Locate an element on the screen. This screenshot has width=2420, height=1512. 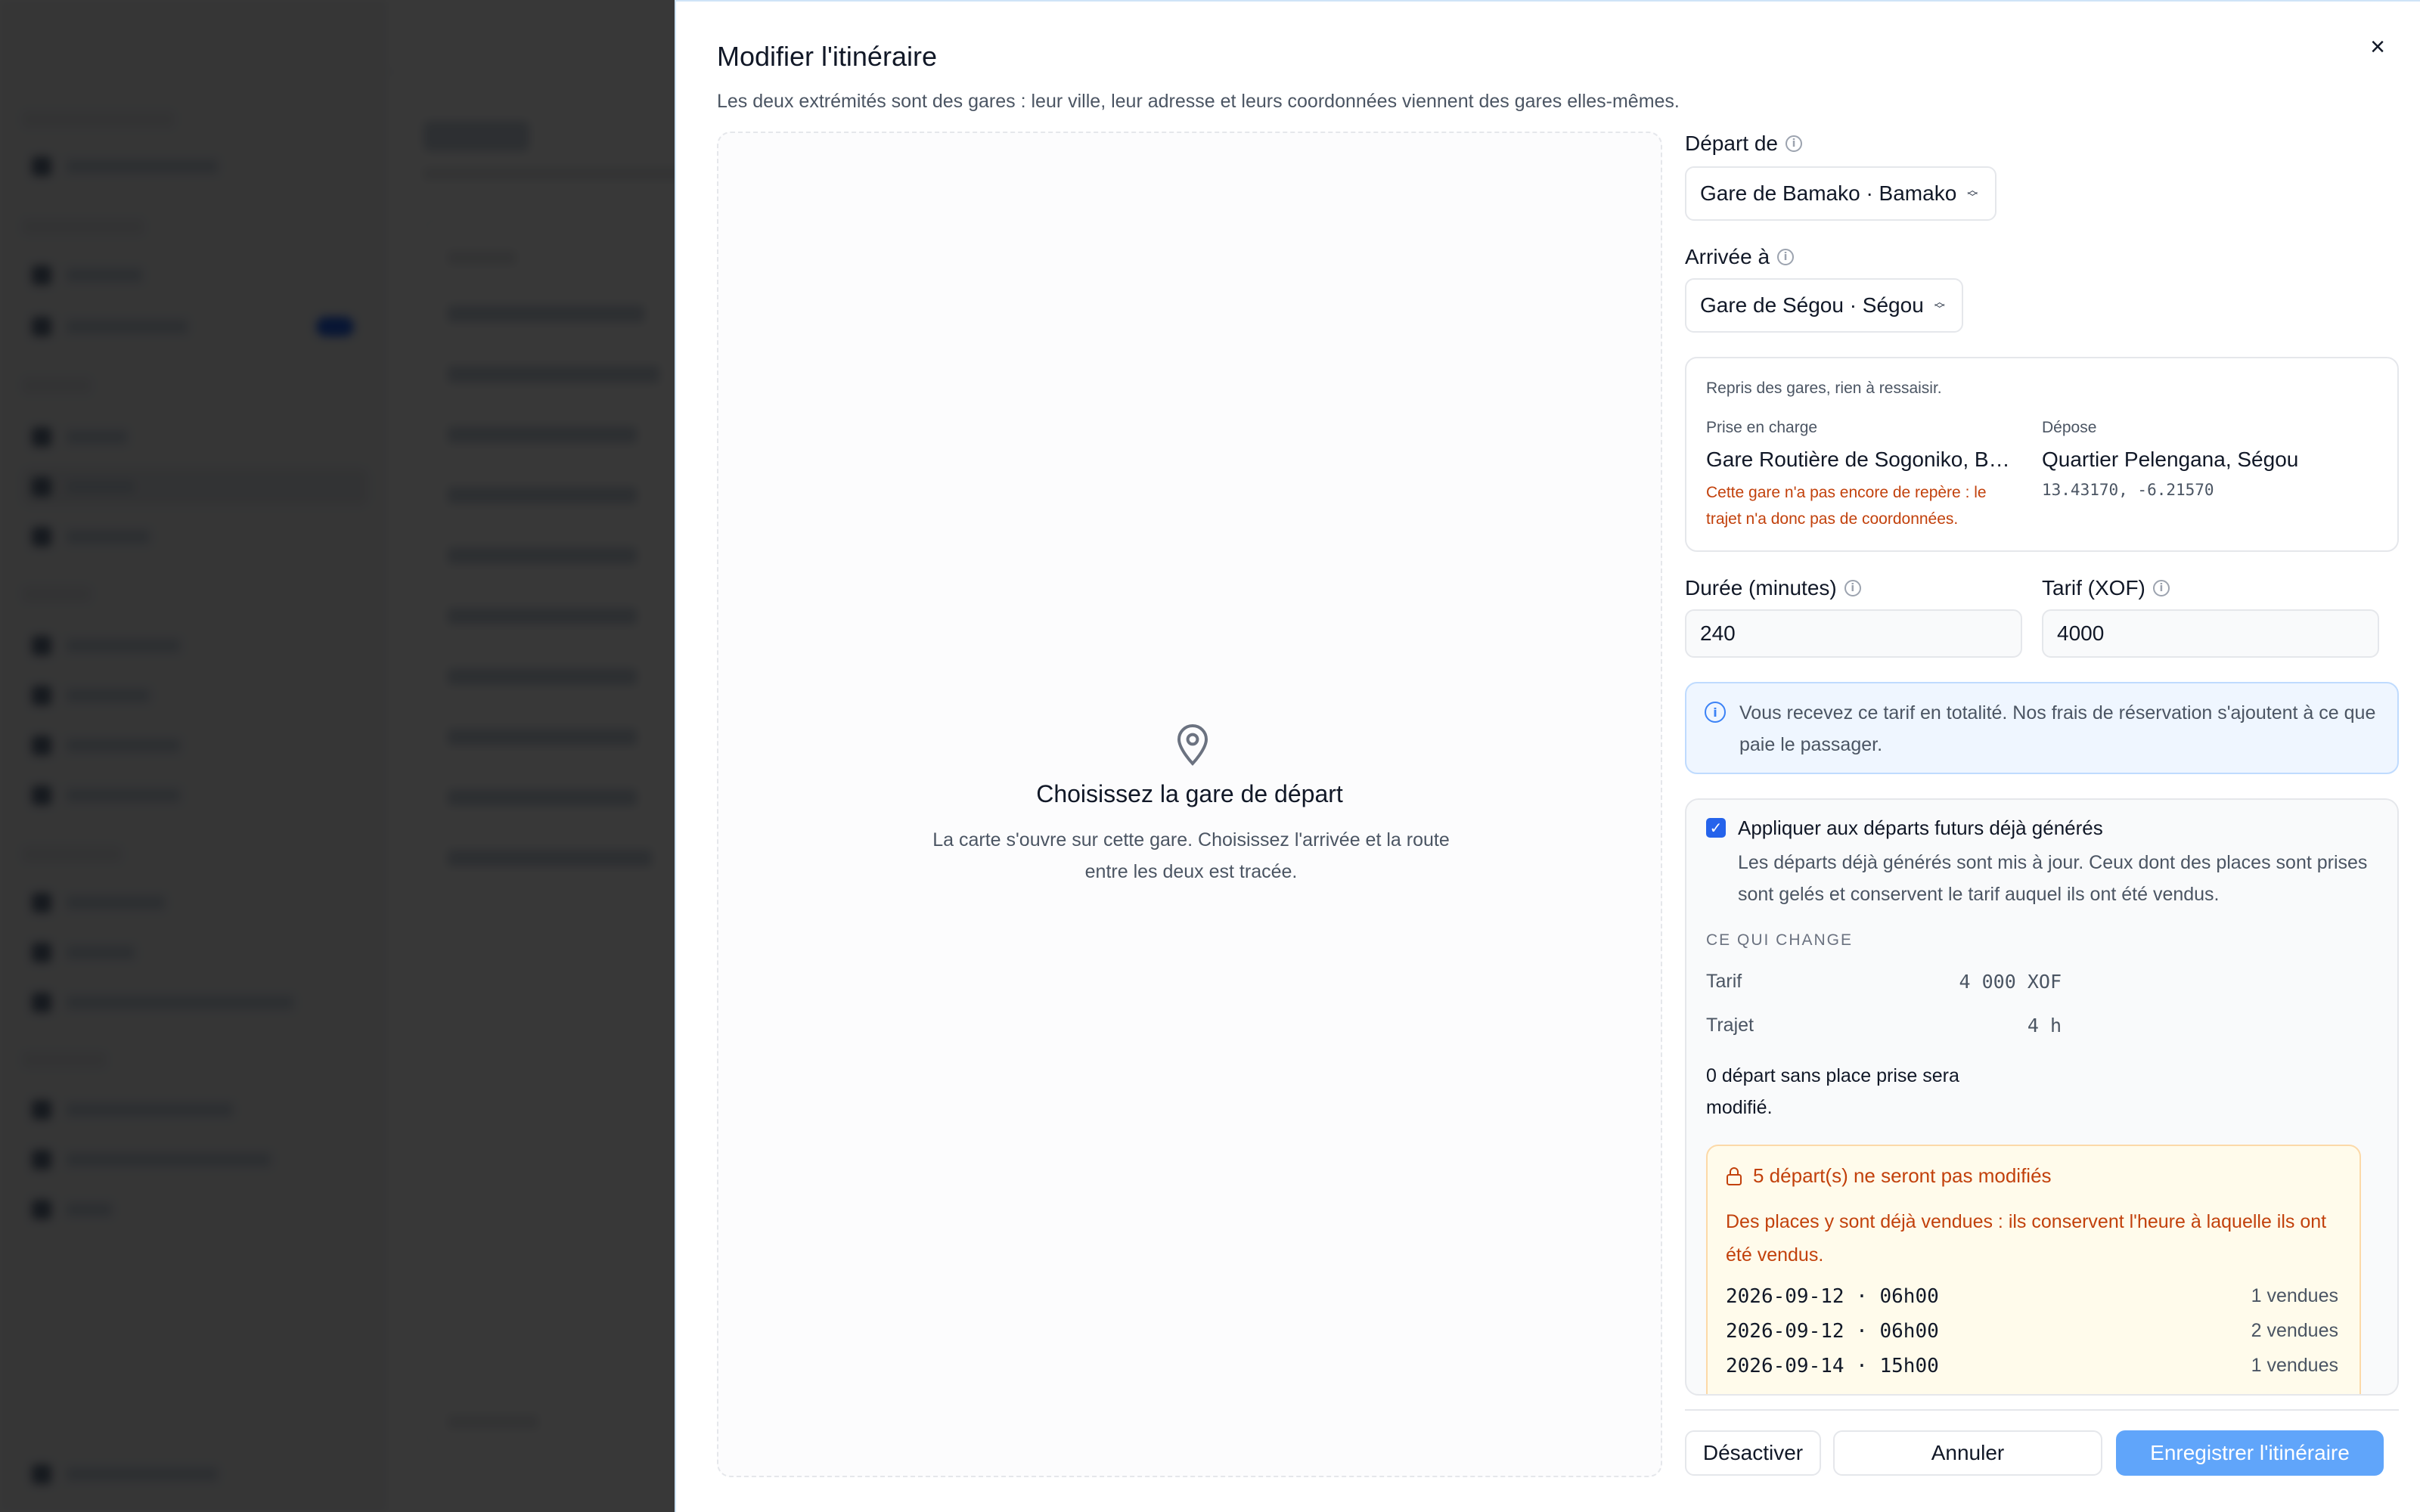
frozen-departure-sold: 2 vendues is located at coordinates (2294, 1330).